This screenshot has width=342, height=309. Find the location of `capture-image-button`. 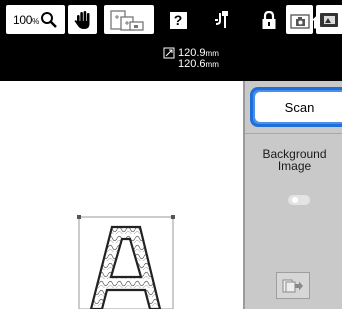

capture-image-button is located at coordinates (299, 19).